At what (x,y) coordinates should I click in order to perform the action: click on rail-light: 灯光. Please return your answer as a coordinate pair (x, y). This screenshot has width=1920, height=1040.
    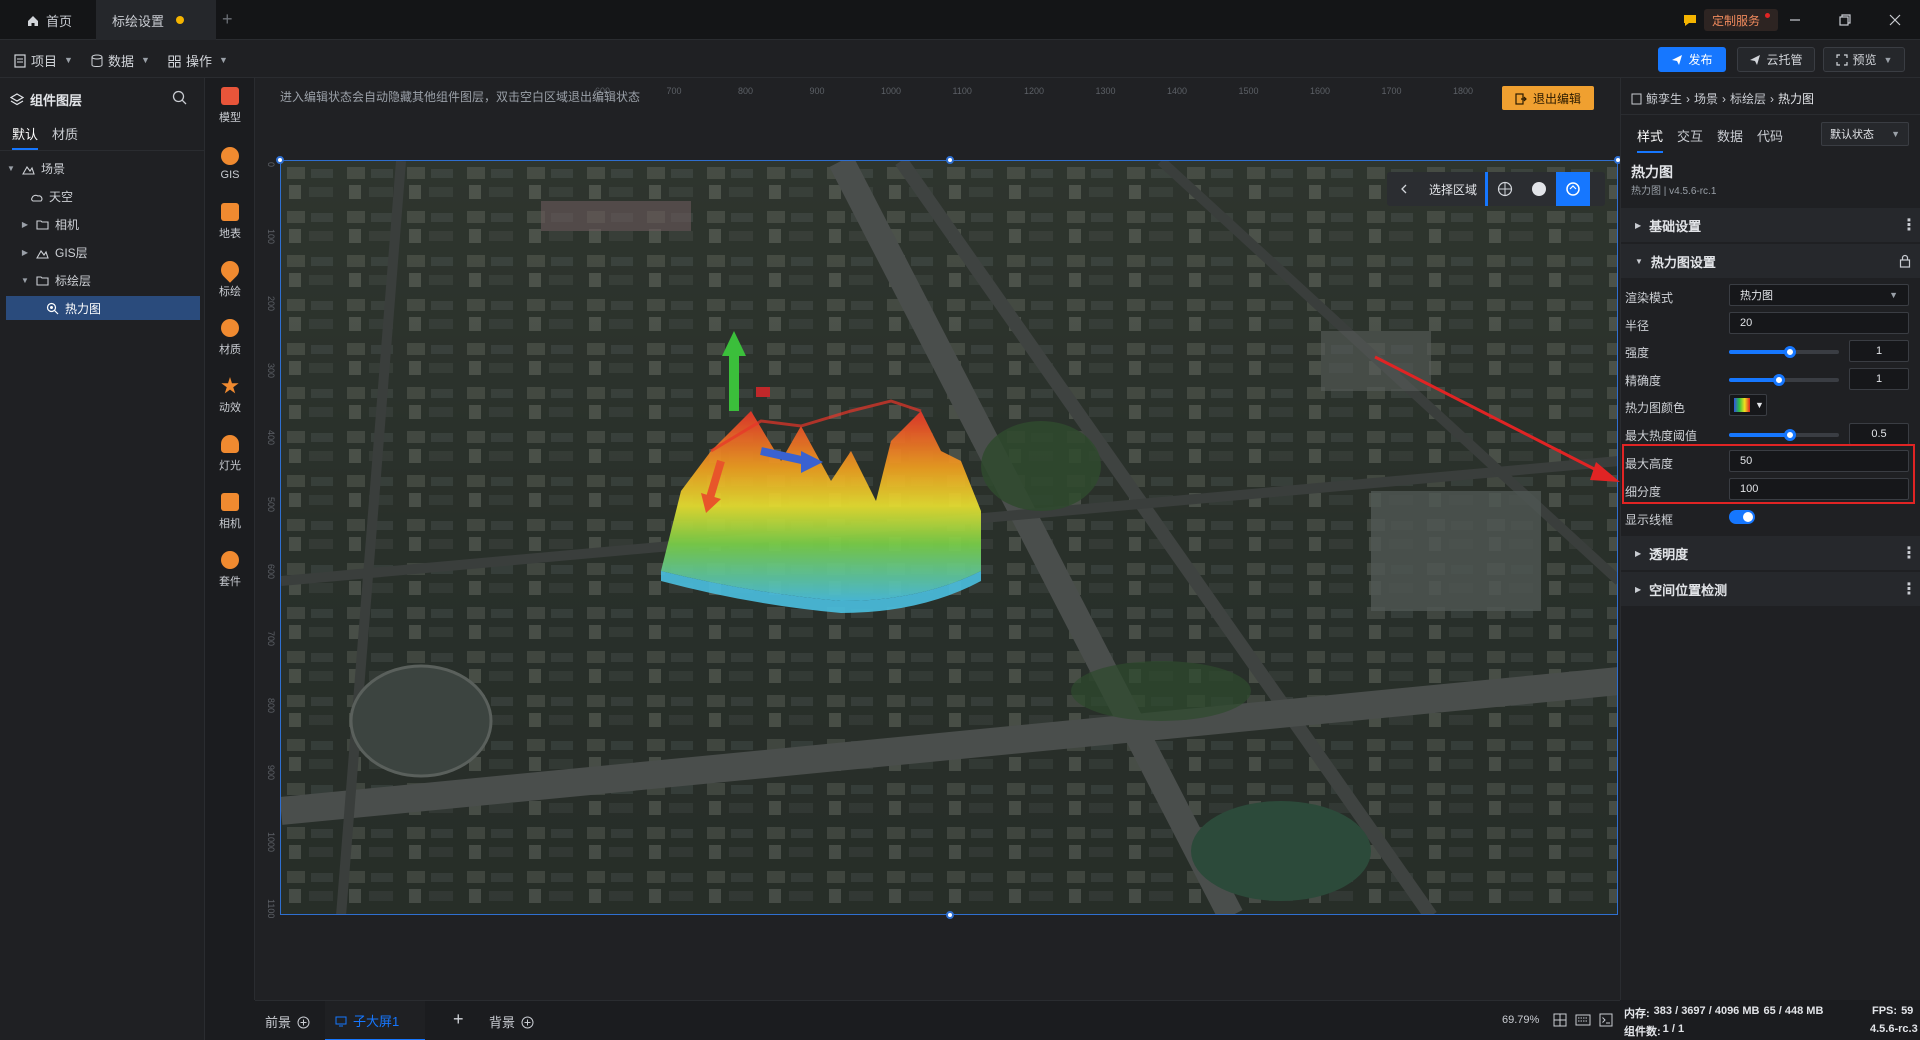
    Looking at the image, I should click on (230, 454).